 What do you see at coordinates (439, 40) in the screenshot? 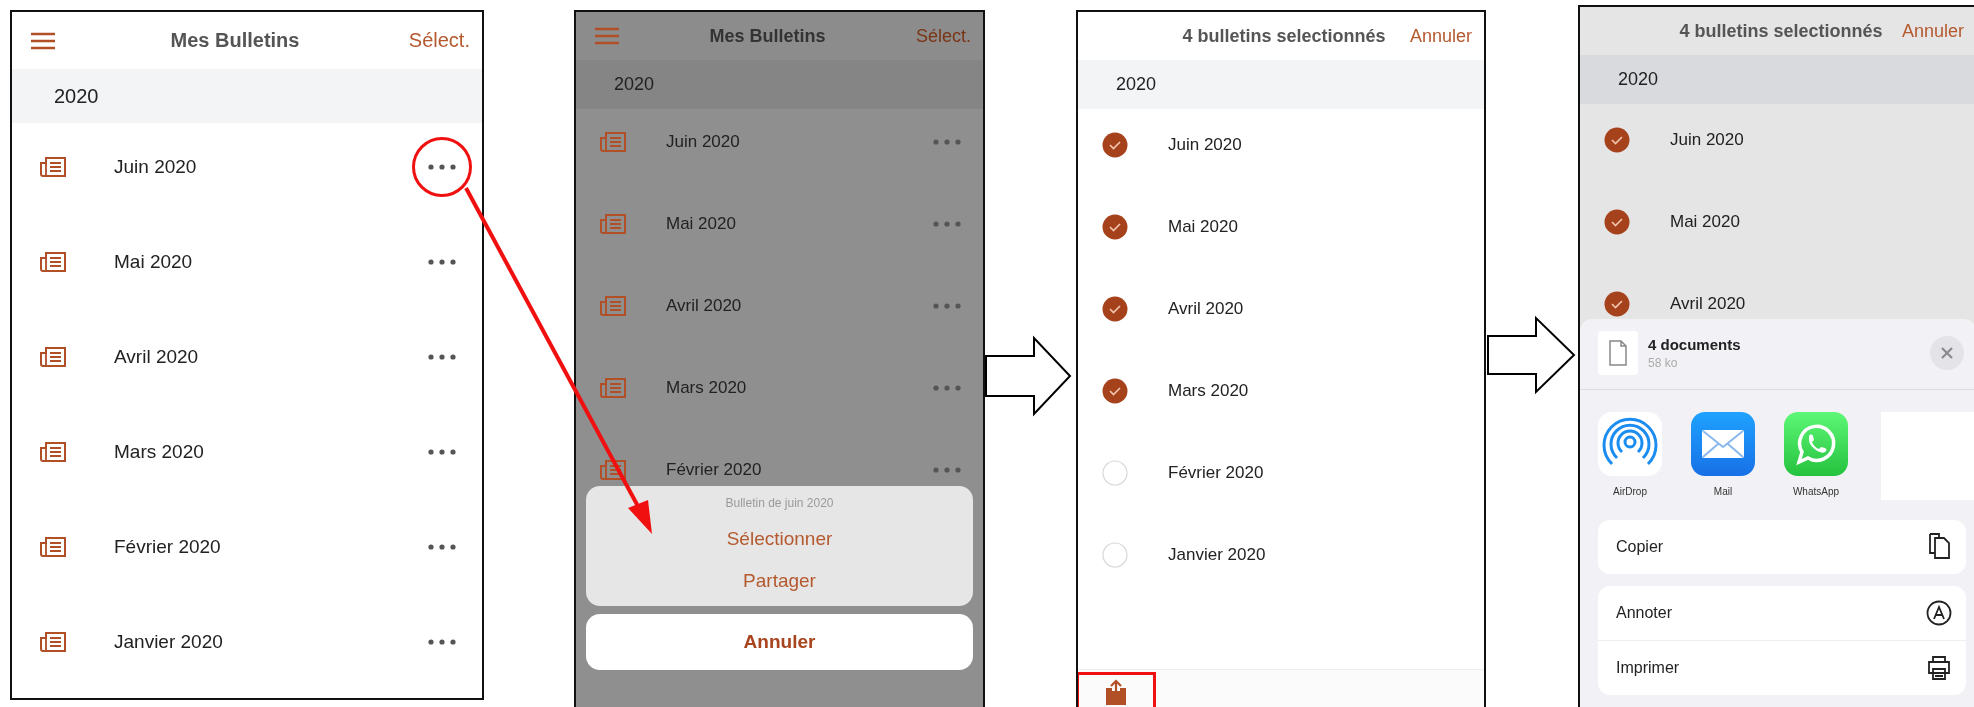
I see `header-action-button: Sélect.` at bounding box center [439, 40].